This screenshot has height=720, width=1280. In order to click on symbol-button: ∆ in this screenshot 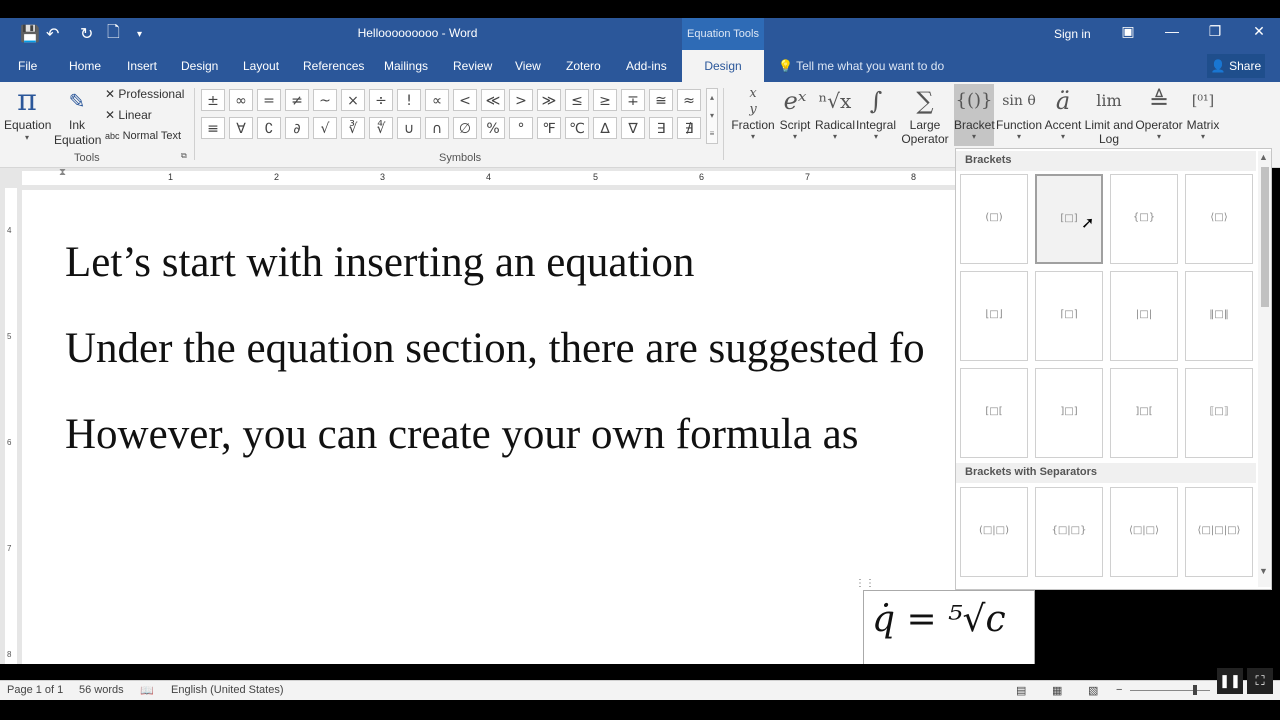, I will do `click(605, 128)`.